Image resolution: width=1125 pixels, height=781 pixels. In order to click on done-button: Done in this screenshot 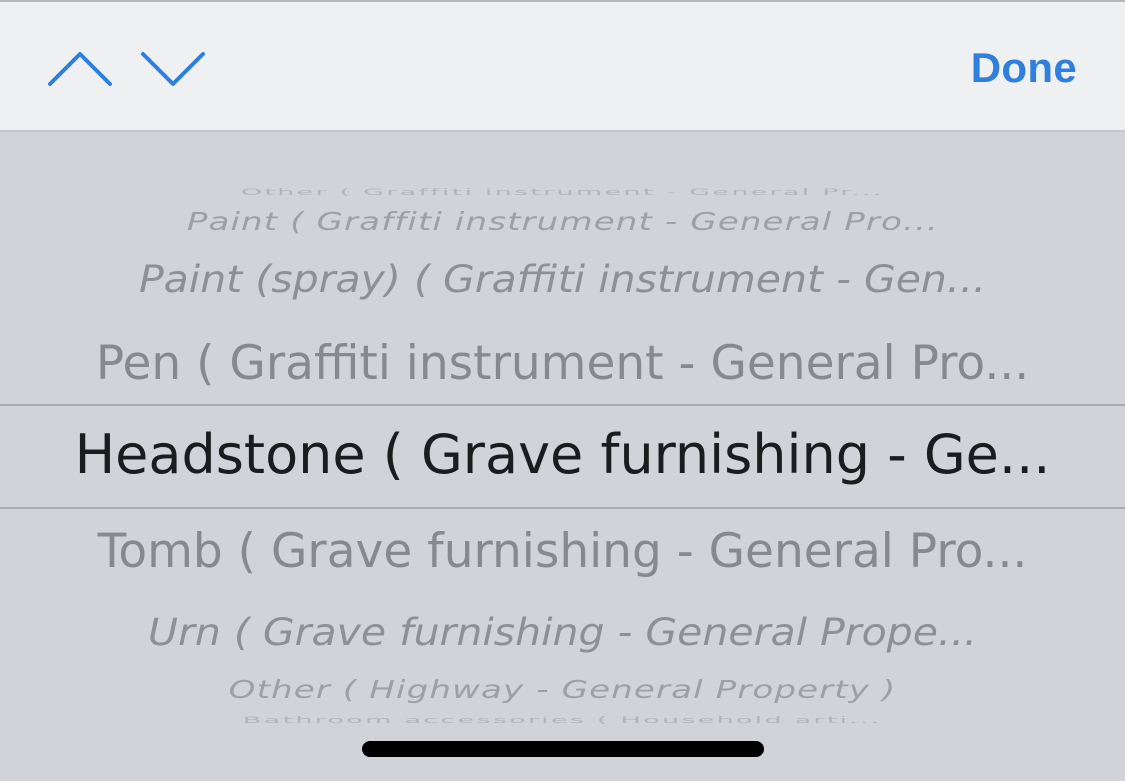, I will do `click(1024, 68)`.